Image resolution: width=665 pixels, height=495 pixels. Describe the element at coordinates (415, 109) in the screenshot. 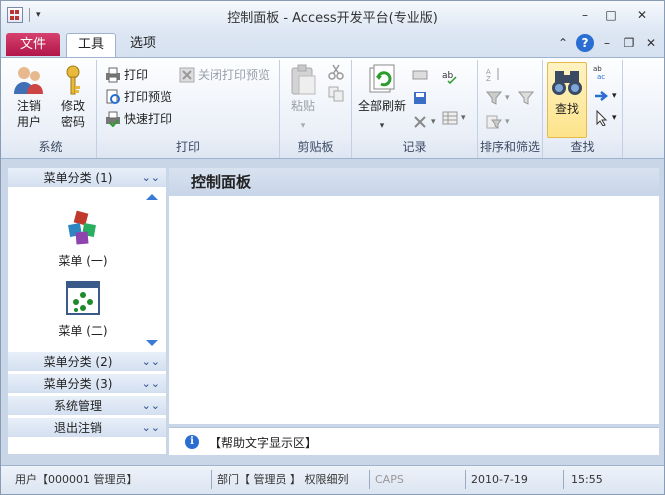

I see `group-records: 全部刷新 ▾ ▾ ab ▾ 记录` at that location.